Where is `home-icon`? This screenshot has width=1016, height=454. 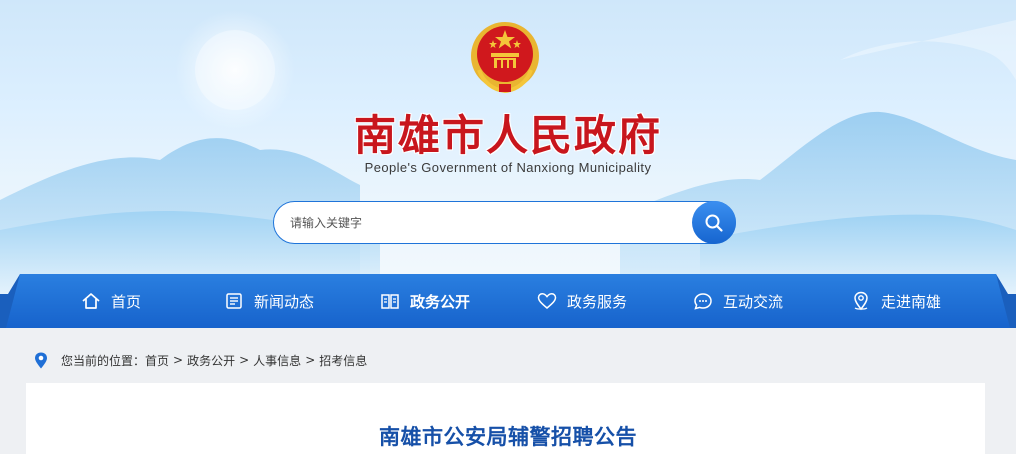 home-icon is located at coordinates (91, 301).